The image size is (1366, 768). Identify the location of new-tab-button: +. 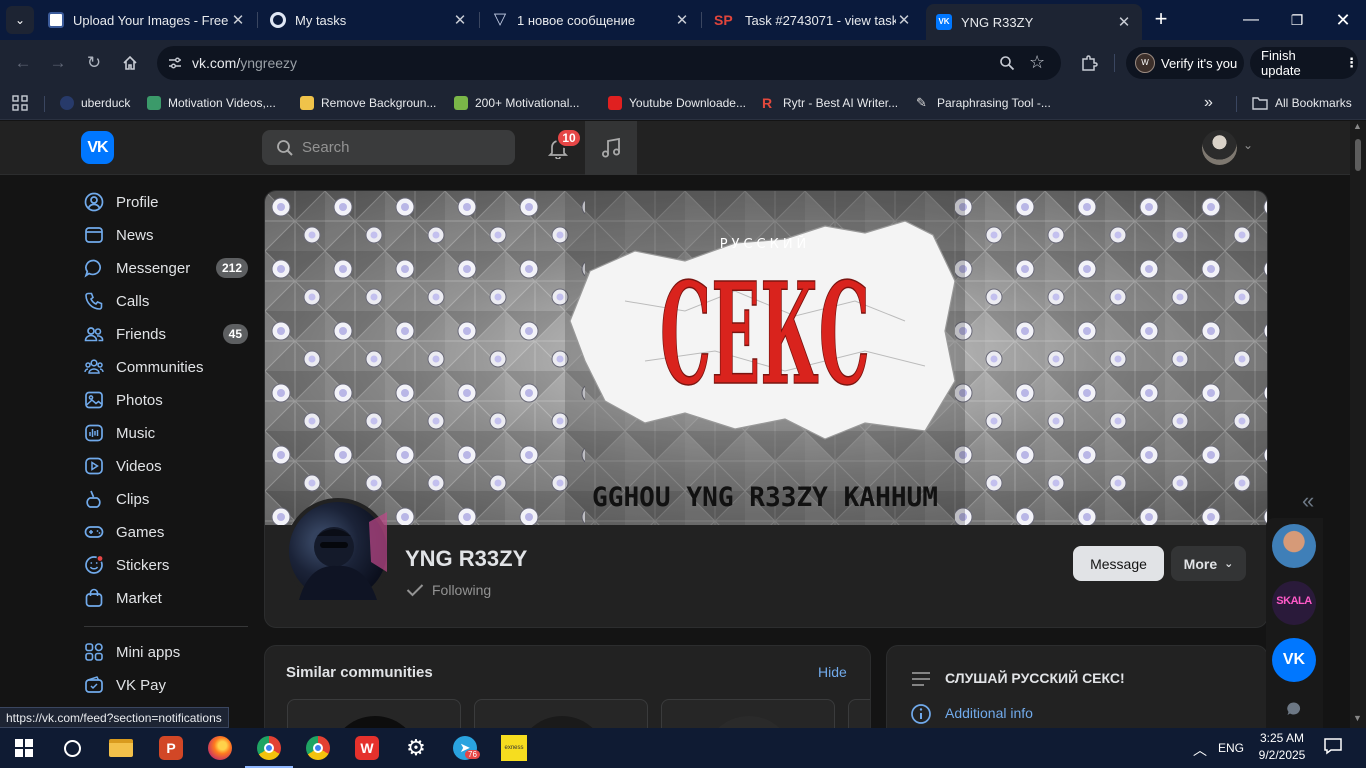
(1161, 20).